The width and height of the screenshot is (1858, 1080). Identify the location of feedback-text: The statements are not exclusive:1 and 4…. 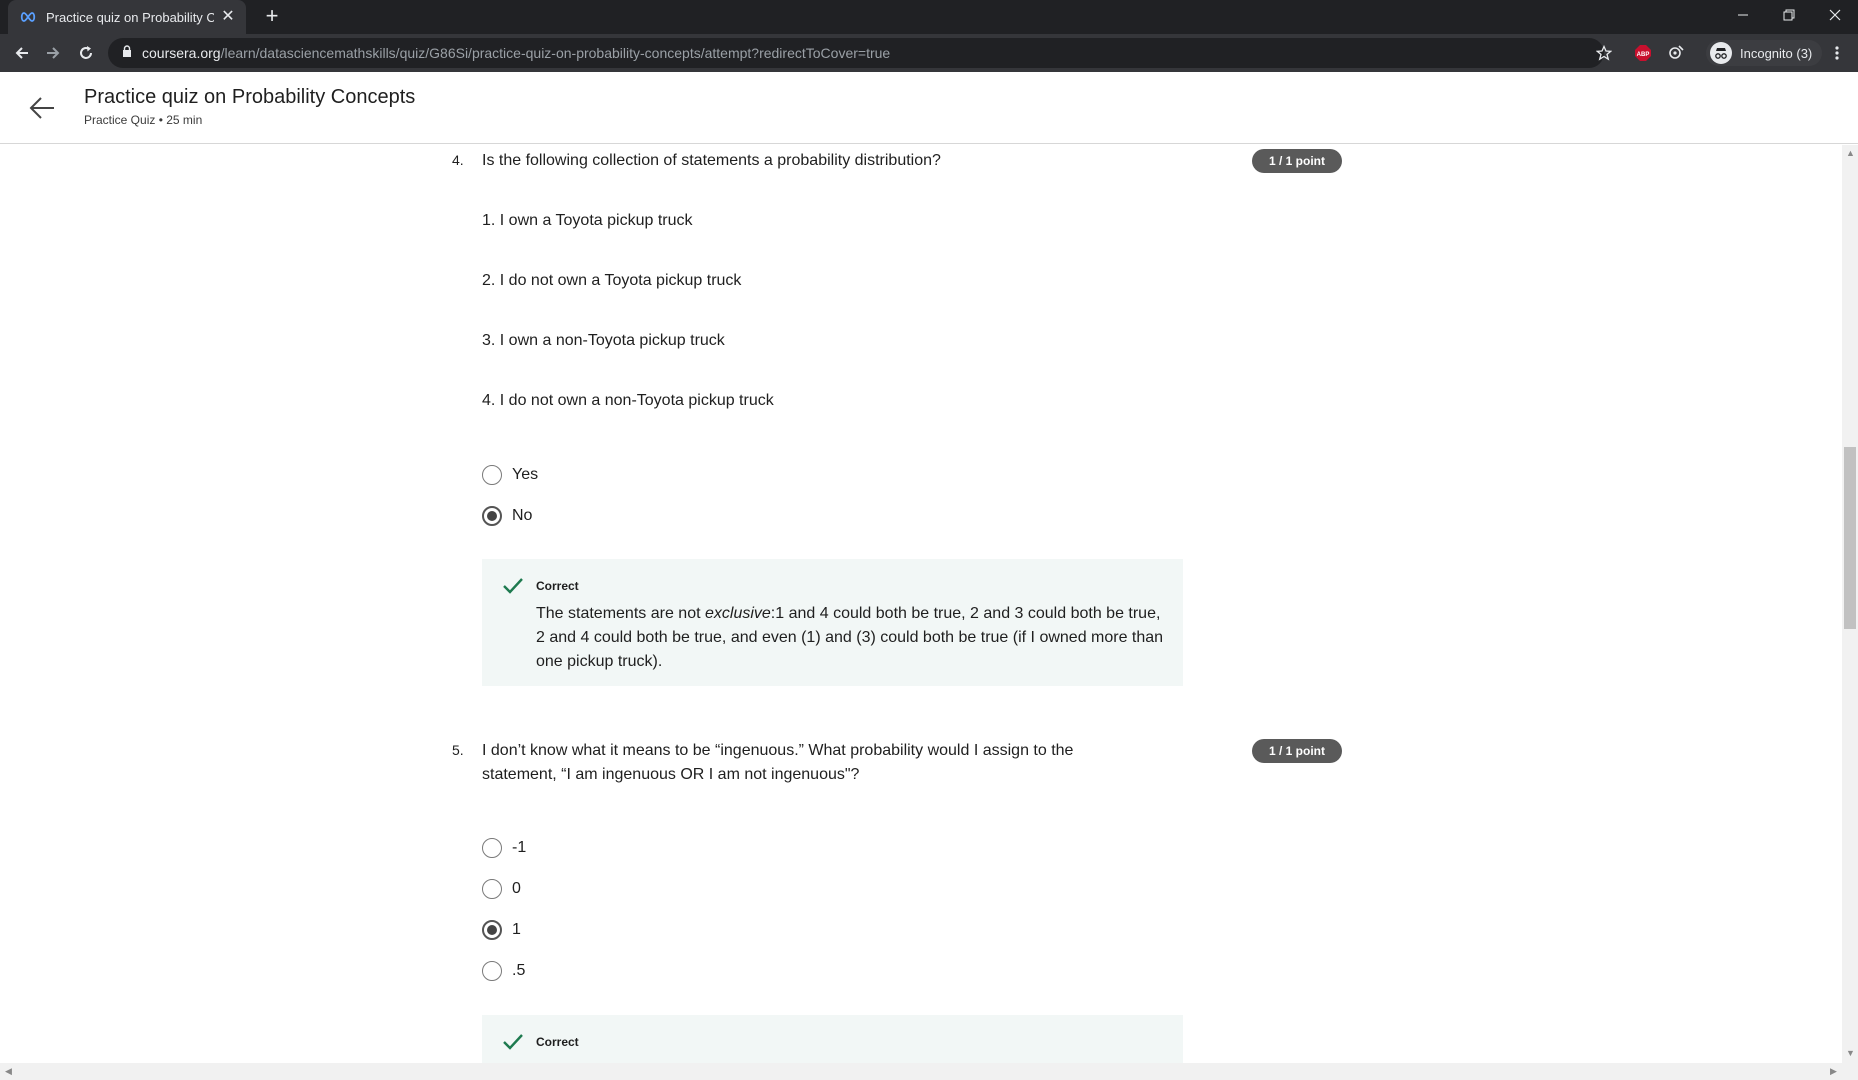
(850, 637).